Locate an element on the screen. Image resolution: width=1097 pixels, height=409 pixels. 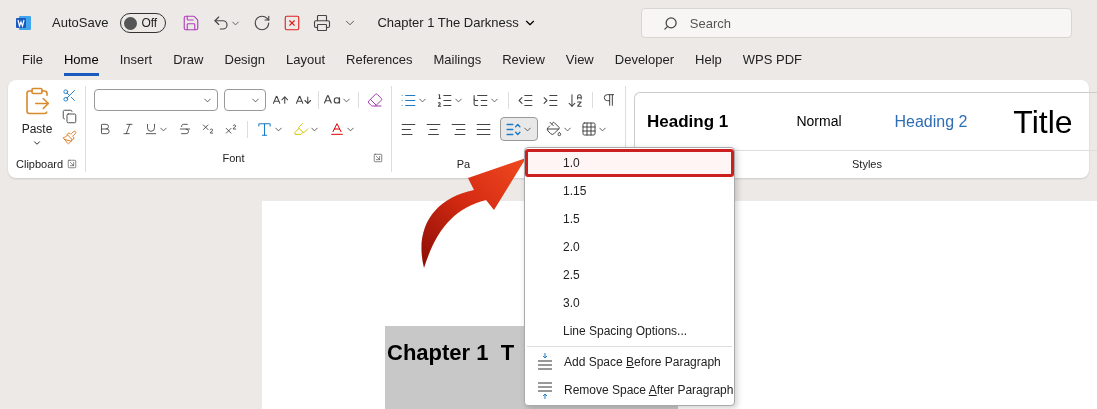
font-color-icon is located at coordinates (337, 129).